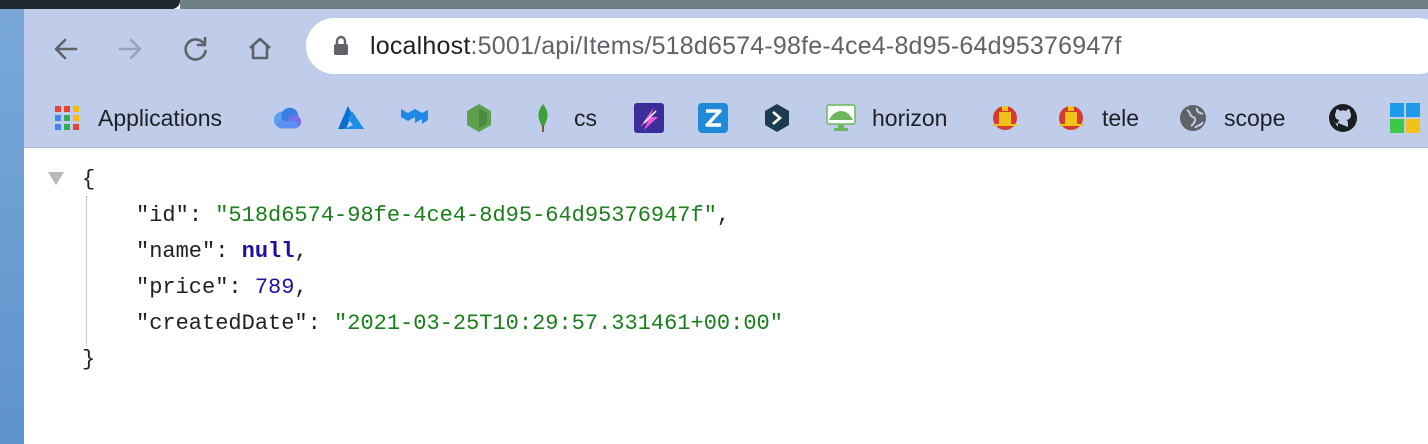 This screenshot has height=444, width=1428. What do you see at coordinates (162, 215) in the screenshot?
I see `json-key: "id"` at bounding box center [162, 215].